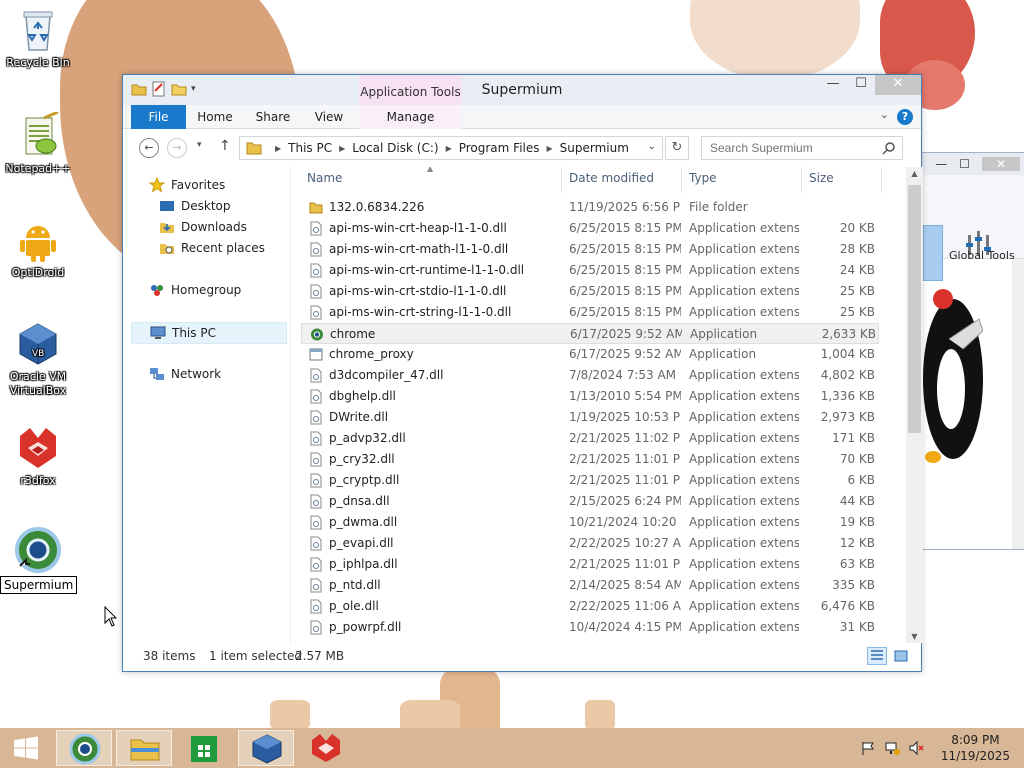 The height and width of the screenshot is (770, 1024). I want to click on nav-desktop: Desktop, so click(195, 206).